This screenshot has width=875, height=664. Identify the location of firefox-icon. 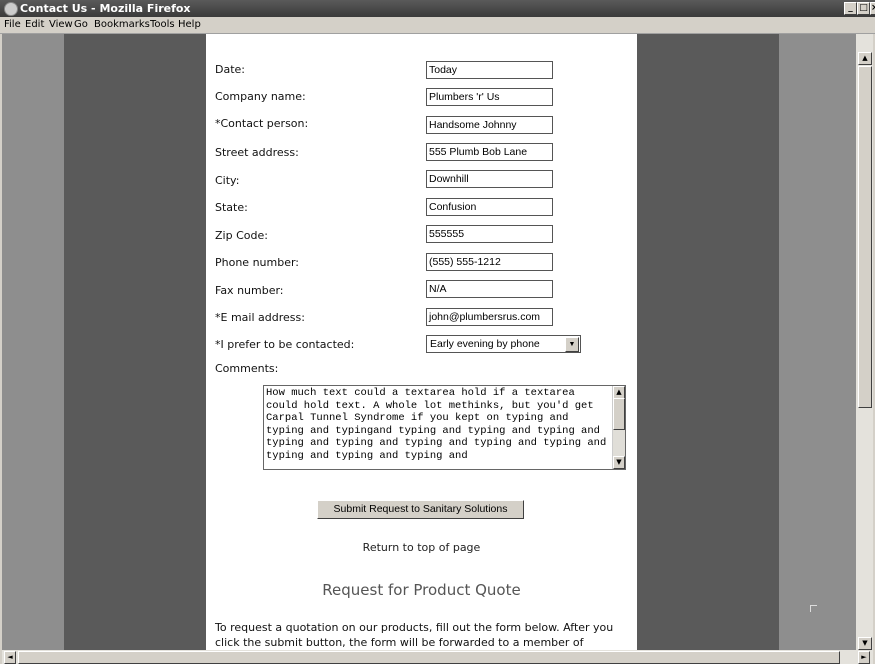
(11, 9).